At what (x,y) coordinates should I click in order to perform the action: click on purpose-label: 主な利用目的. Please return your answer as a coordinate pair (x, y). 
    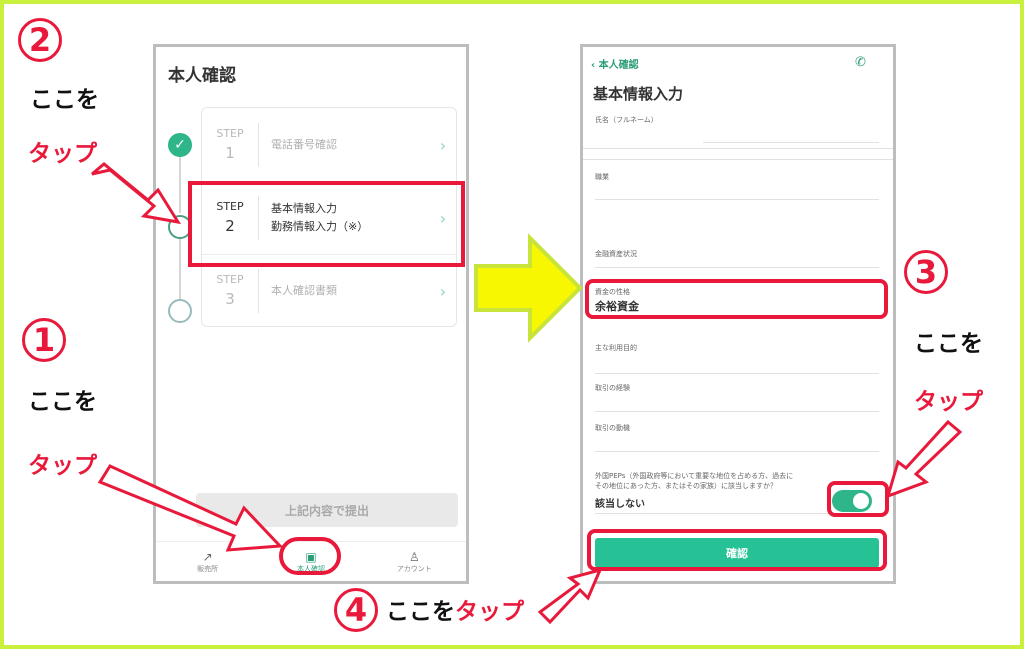
    Looking at the image, I should click on (616, 348).